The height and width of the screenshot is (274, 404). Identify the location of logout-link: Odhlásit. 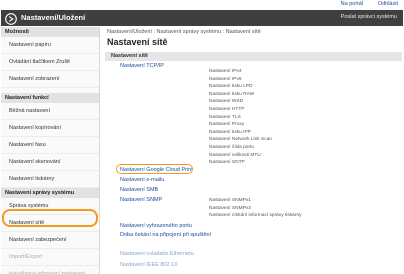
(388, 4).